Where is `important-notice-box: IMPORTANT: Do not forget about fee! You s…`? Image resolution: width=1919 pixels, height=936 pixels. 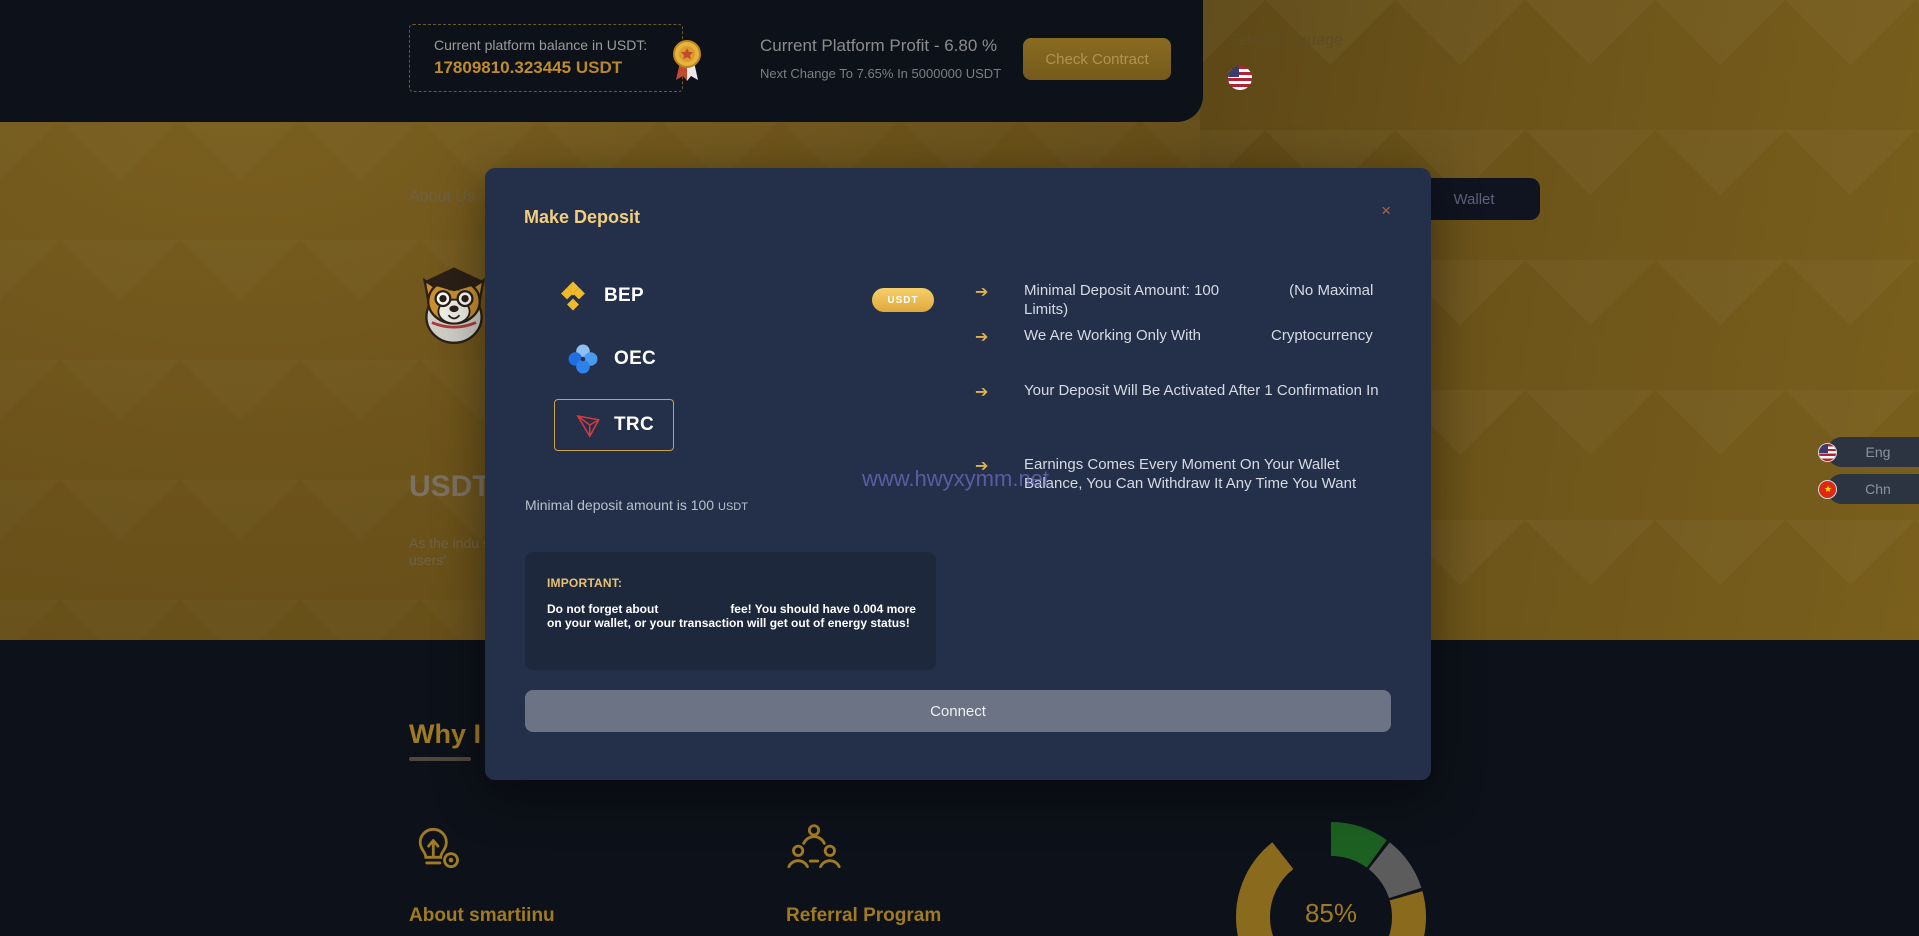 important-notice-box: IMPORTANT: Do not forget about fee! You s… is located at coordinates (730, 611).